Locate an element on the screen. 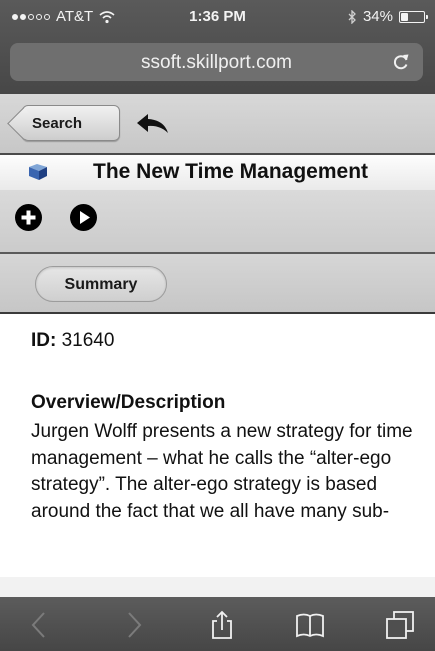 The image size is (435, 651). add-button is located at coordinates (28, 217).